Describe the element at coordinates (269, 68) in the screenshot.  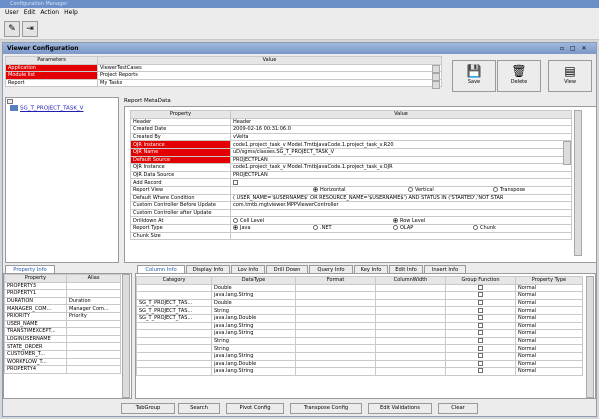
I see `param-value: ViewerTestCases` at that location.